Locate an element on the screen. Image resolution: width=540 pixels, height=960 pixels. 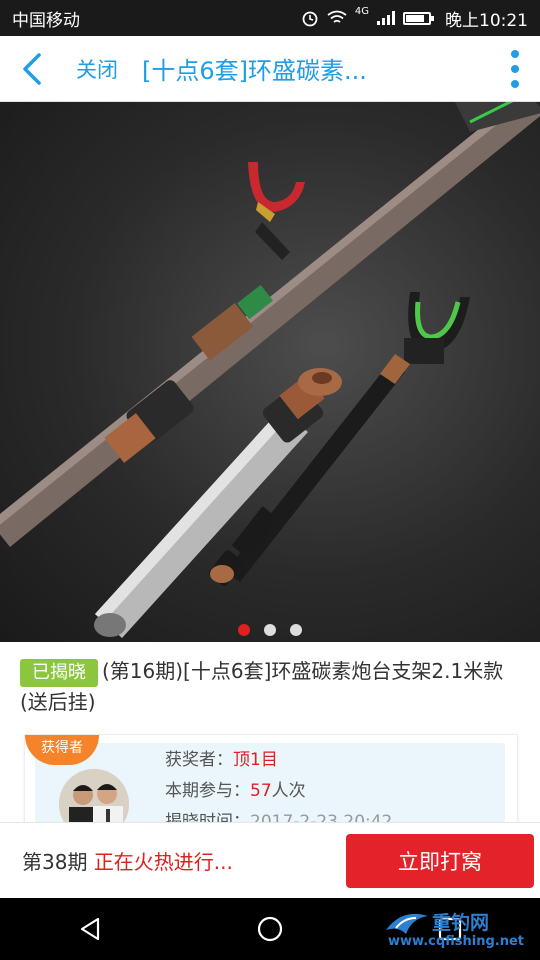
participation-unit: 人次 is located at coordinates (288, 791).